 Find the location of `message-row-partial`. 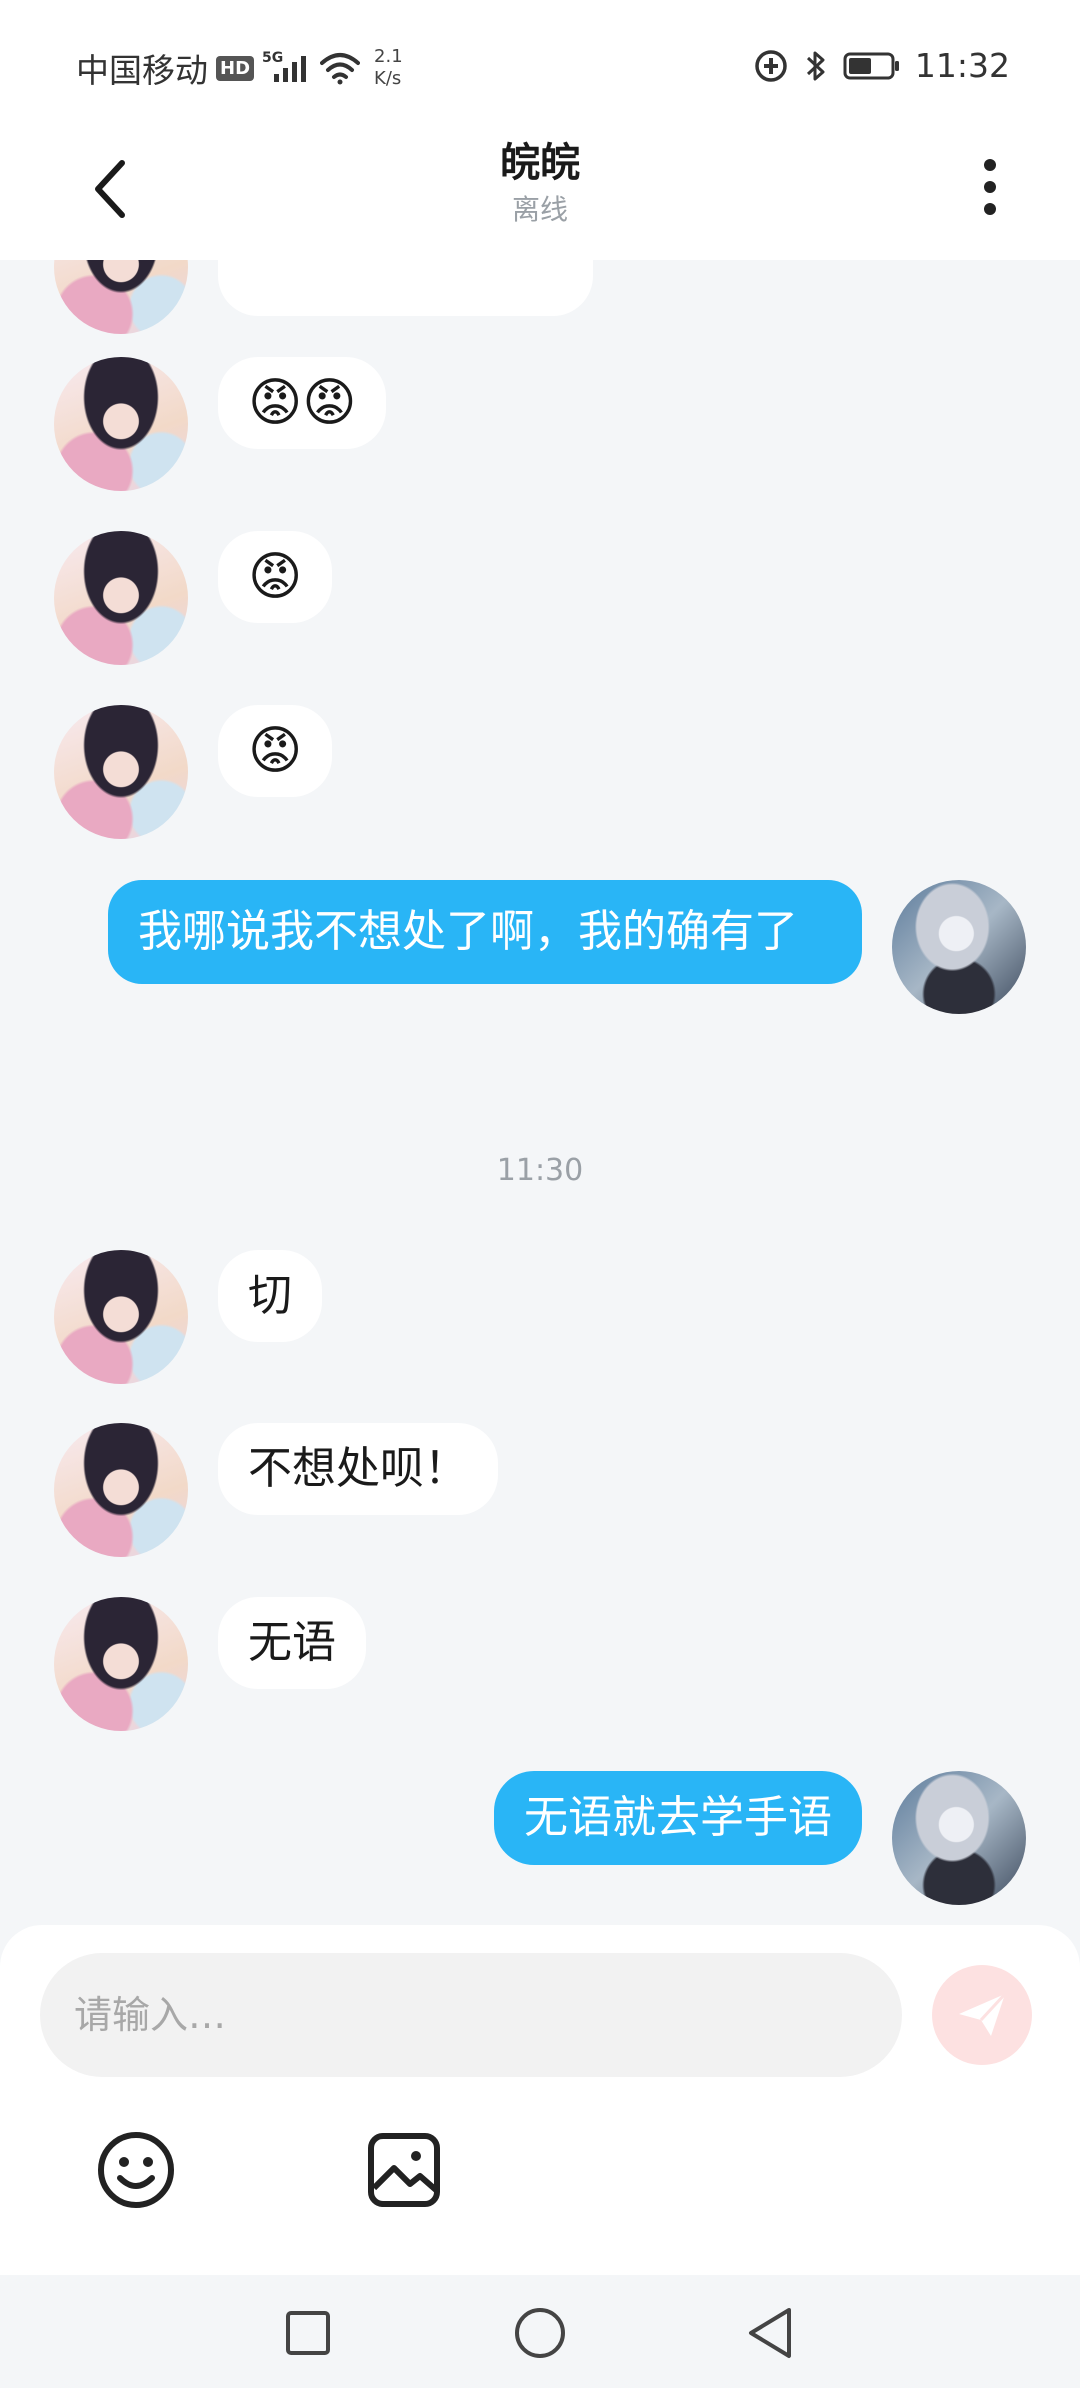

message-row-partial is located at coordinates (540, 305).